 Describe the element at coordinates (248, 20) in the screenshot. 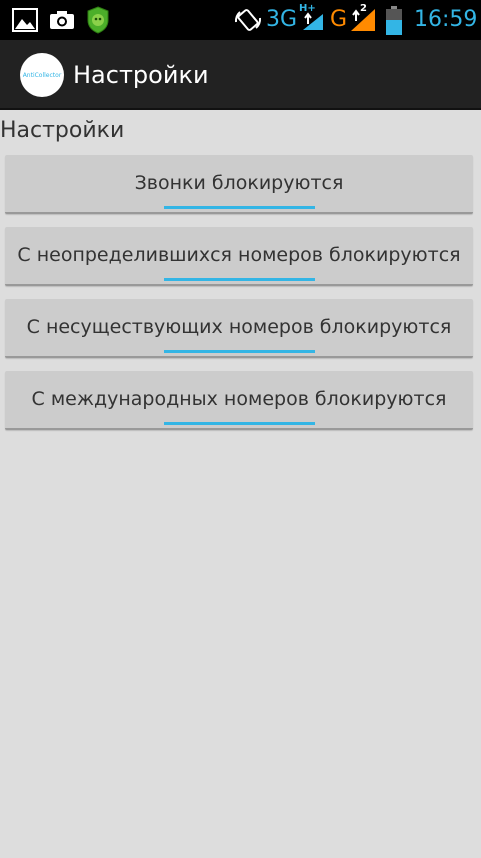

I see `rotate-icon` at that location.